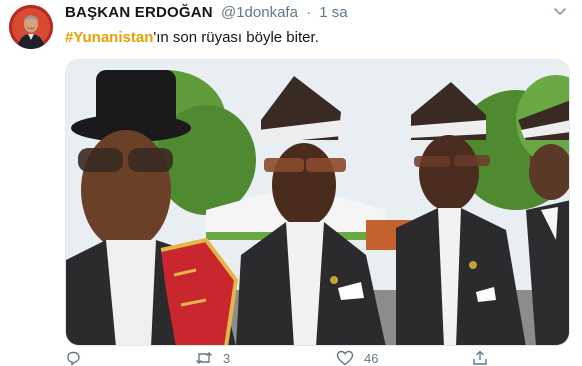  I want to click on avatar-image, so click(31, 27).